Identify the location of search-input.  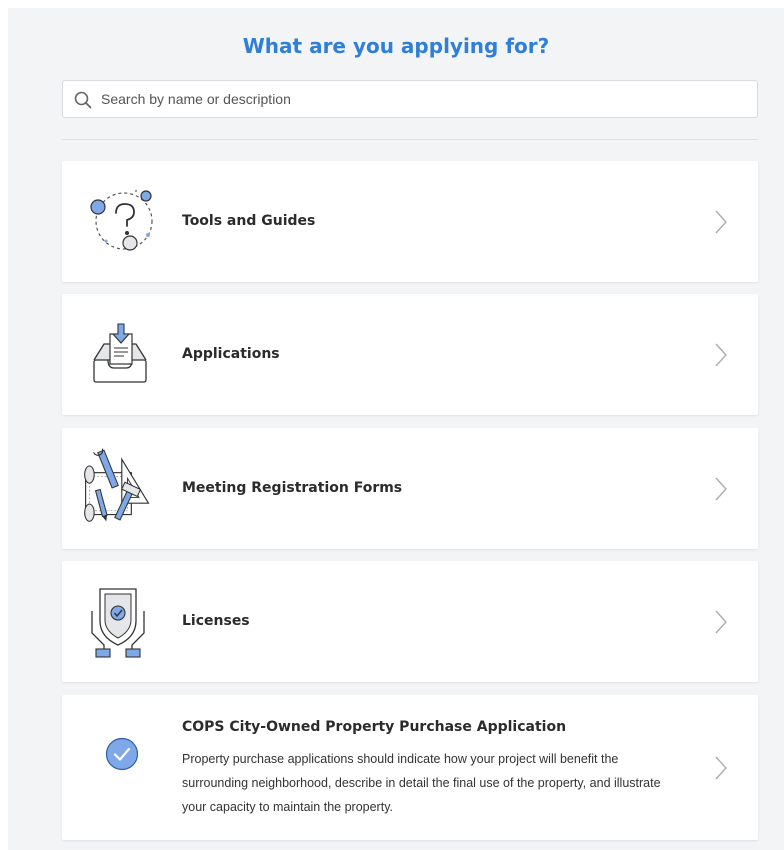
(421, 99).